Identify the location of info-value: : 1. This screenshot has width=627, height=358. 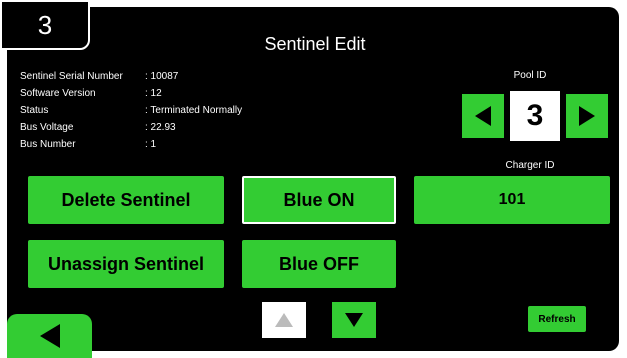
(151, 144).